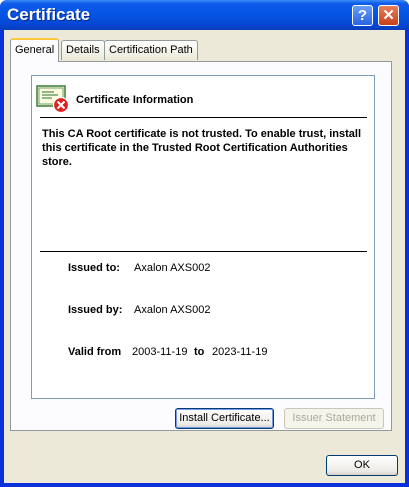 Image resolution: width=409 pixels, height=487 pixels. I want to click on issued-to-label: Issued to:, so click(94, 268).